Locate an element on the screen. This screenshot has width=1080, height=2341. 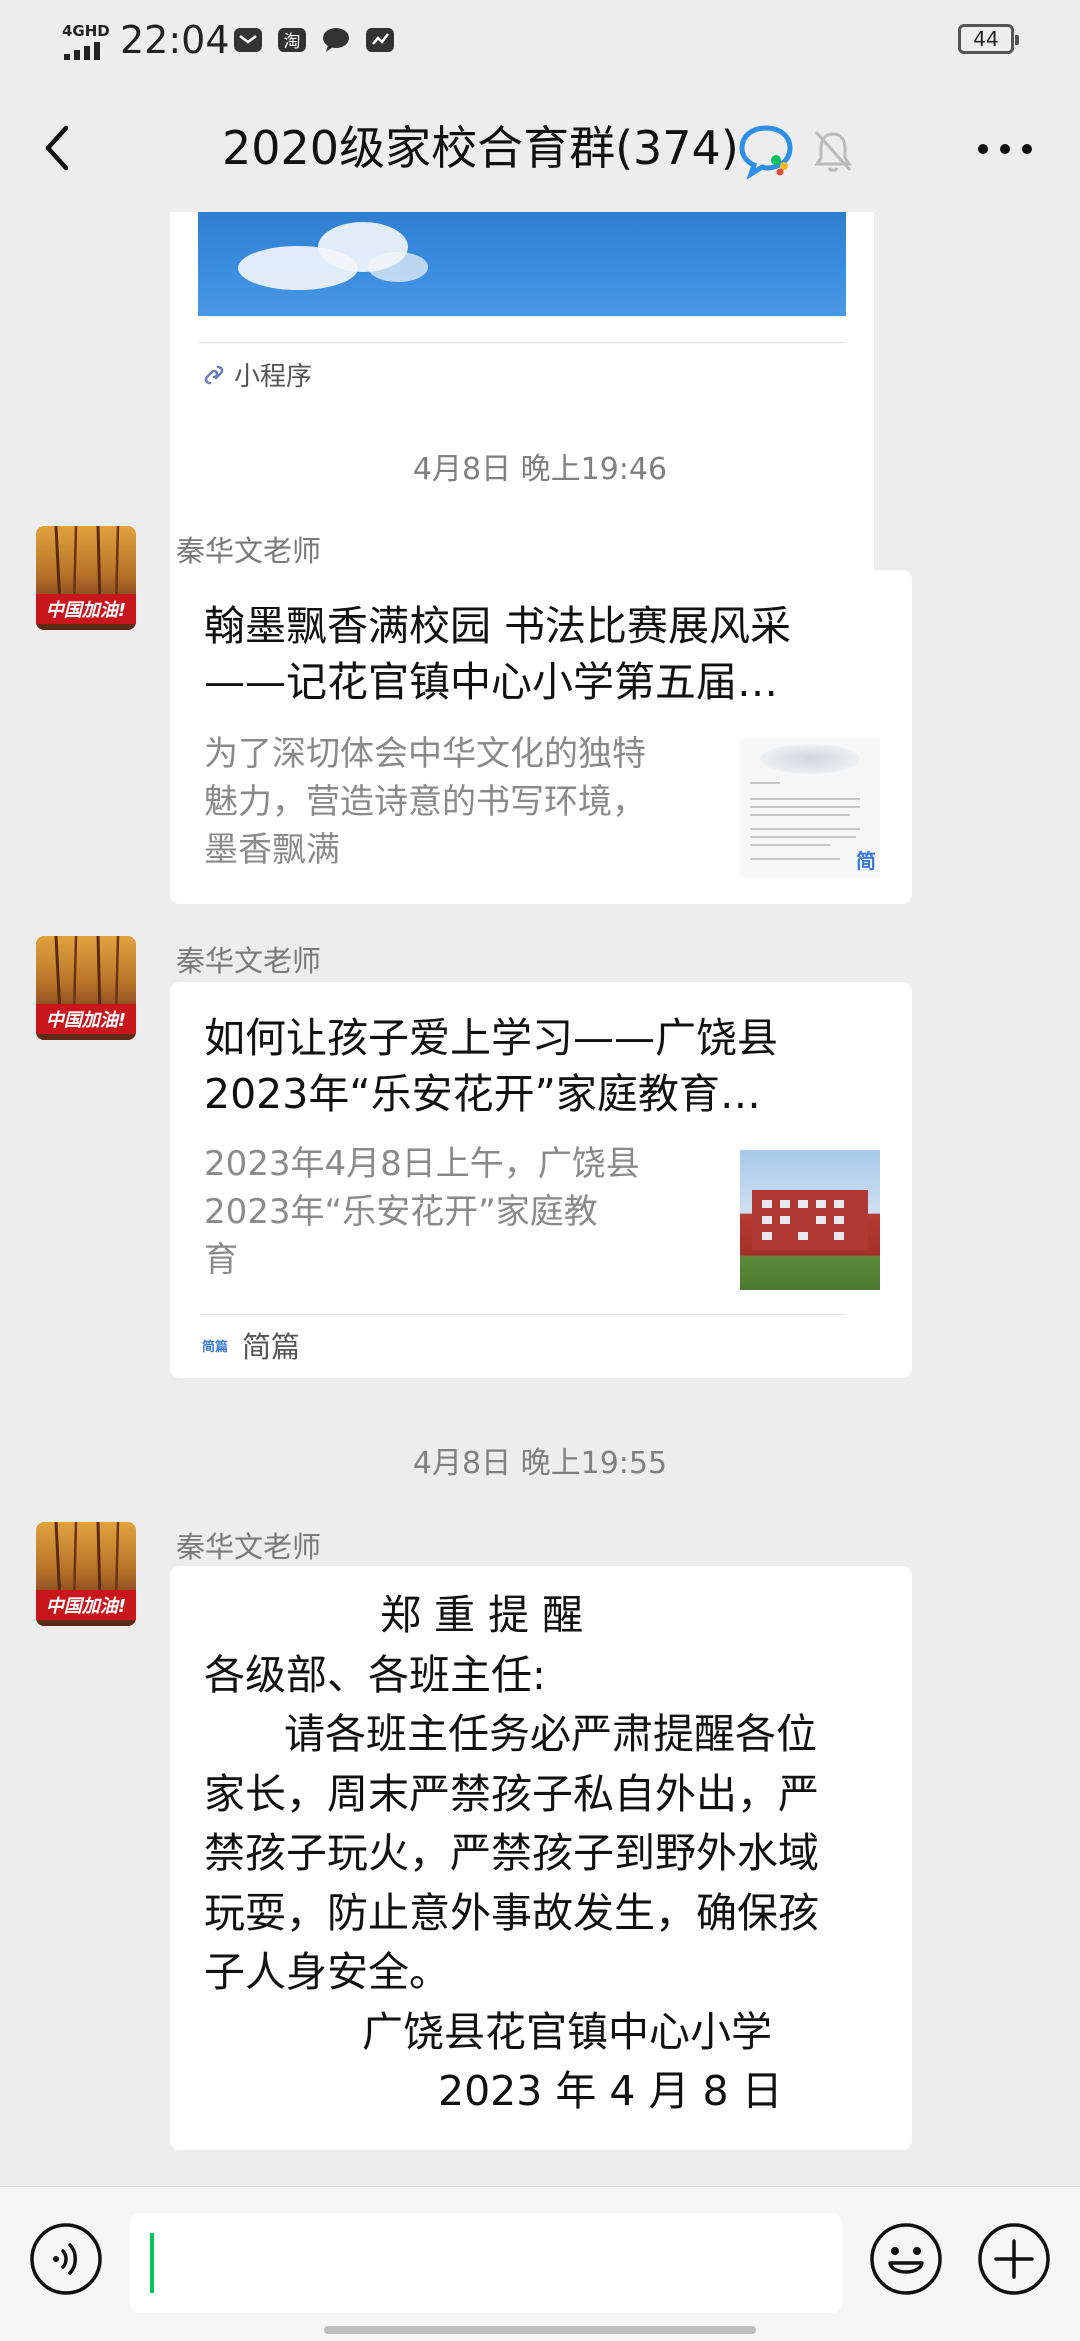
notice-line: 各级部、各班主任: is located at coordinates (375, 1674).